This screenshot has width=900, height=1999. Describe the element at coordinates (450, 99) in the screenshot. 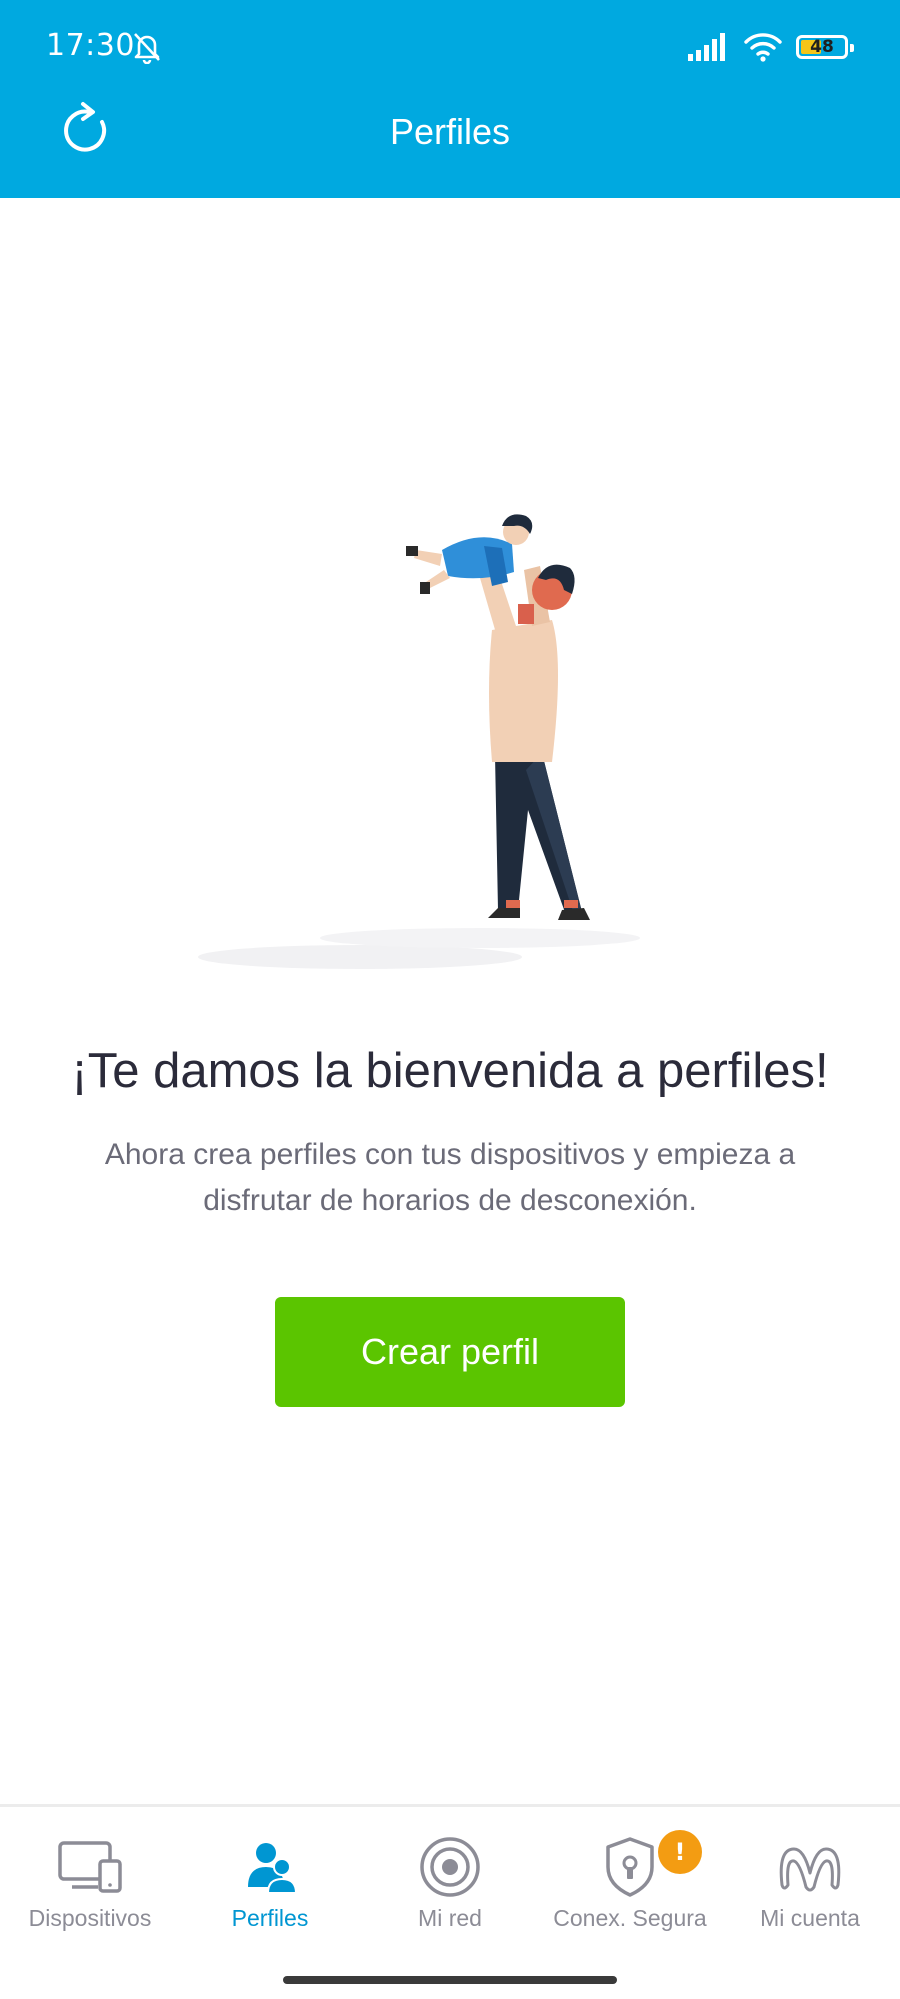

I see `app-bar: 17:30 48 Perfiles` at that location.